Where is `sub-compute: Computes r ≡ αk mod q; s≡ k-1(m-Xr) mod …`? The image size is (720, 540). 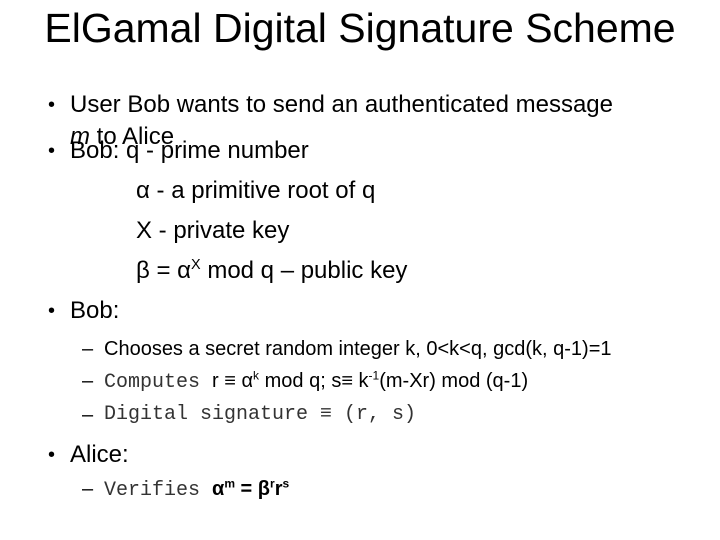
sub-compute: Computes r ≡ αk mod q; s≡ k-1(m-Xr) mod … is located at coordinates (316, 382).